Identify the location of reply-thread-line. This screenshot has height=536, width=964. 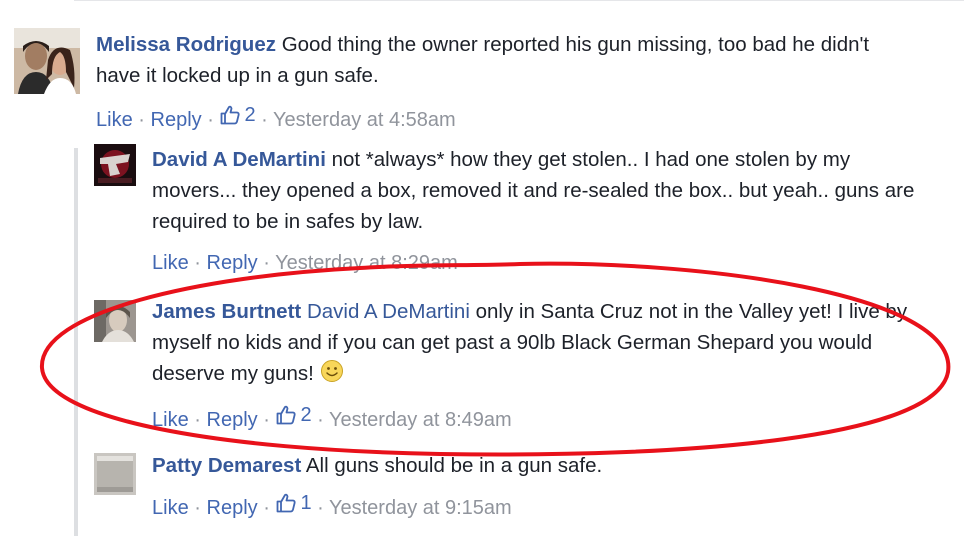
(76, 342).